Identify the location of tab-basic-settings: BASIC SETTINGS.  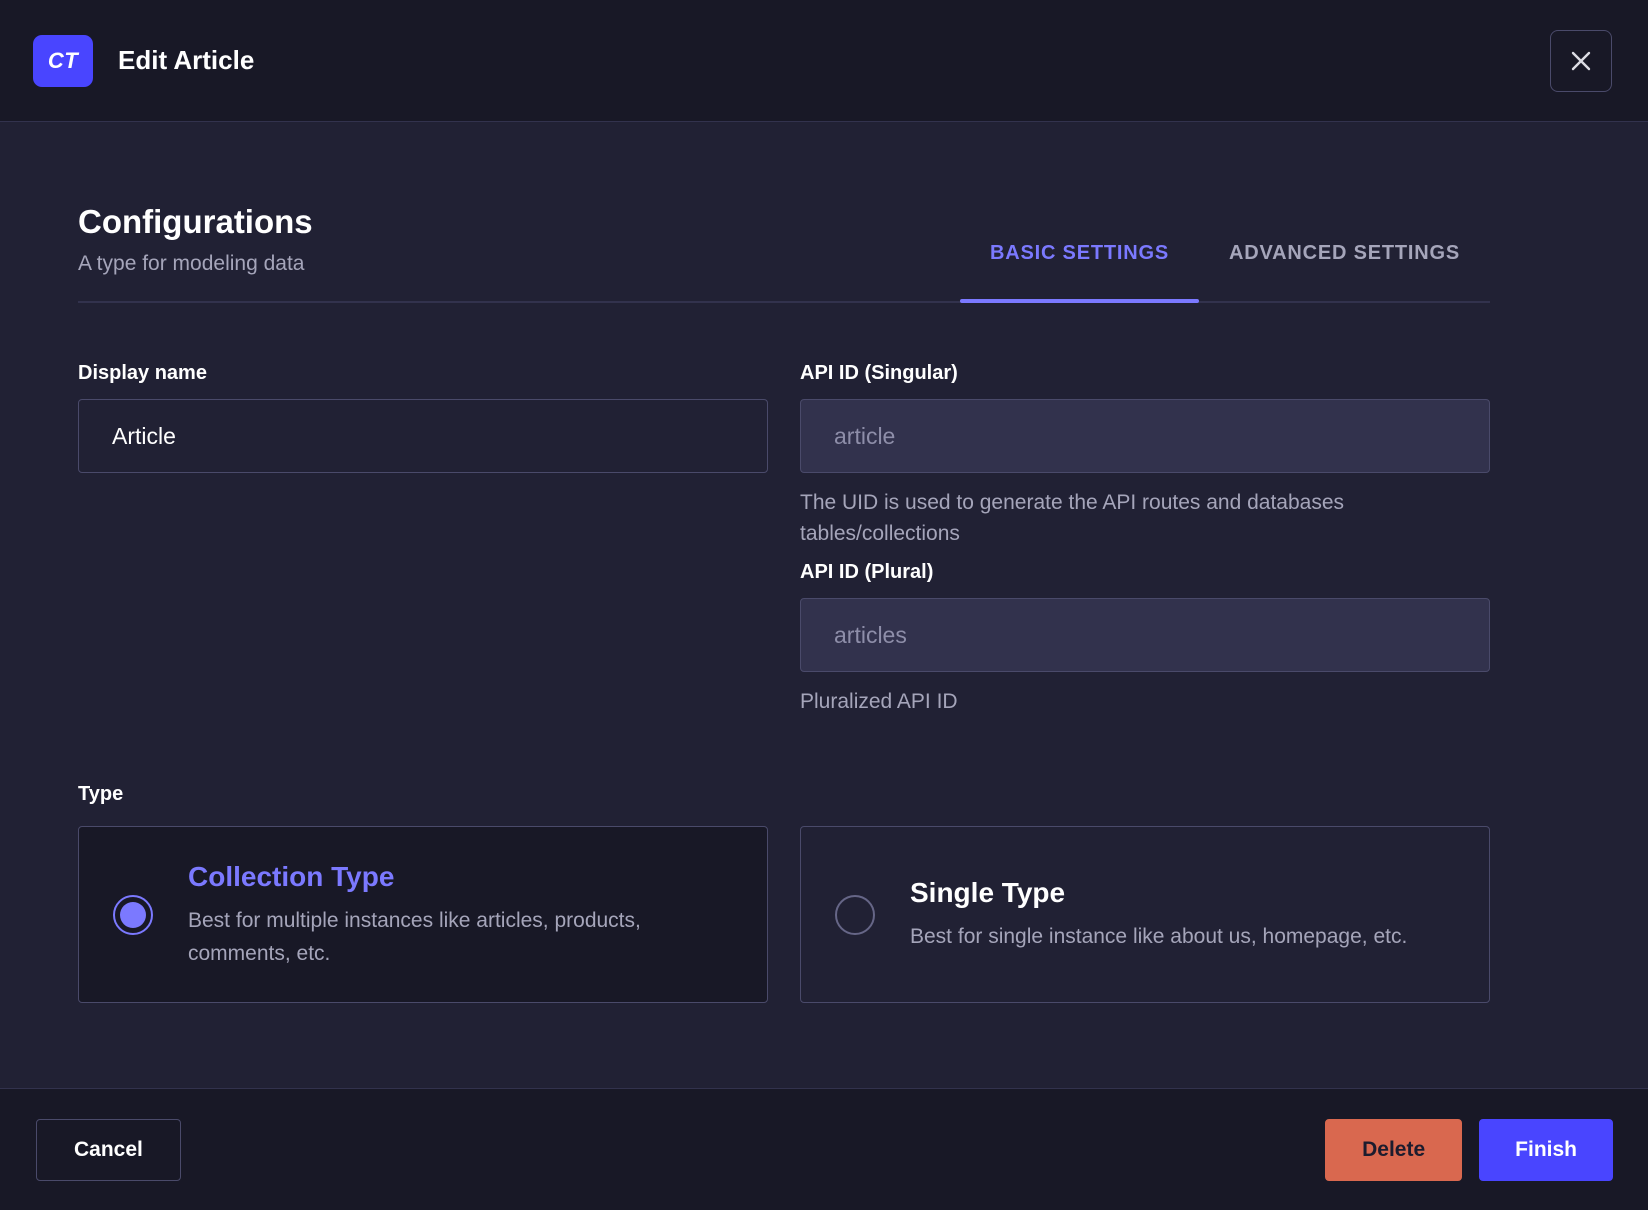
(1079, 272).